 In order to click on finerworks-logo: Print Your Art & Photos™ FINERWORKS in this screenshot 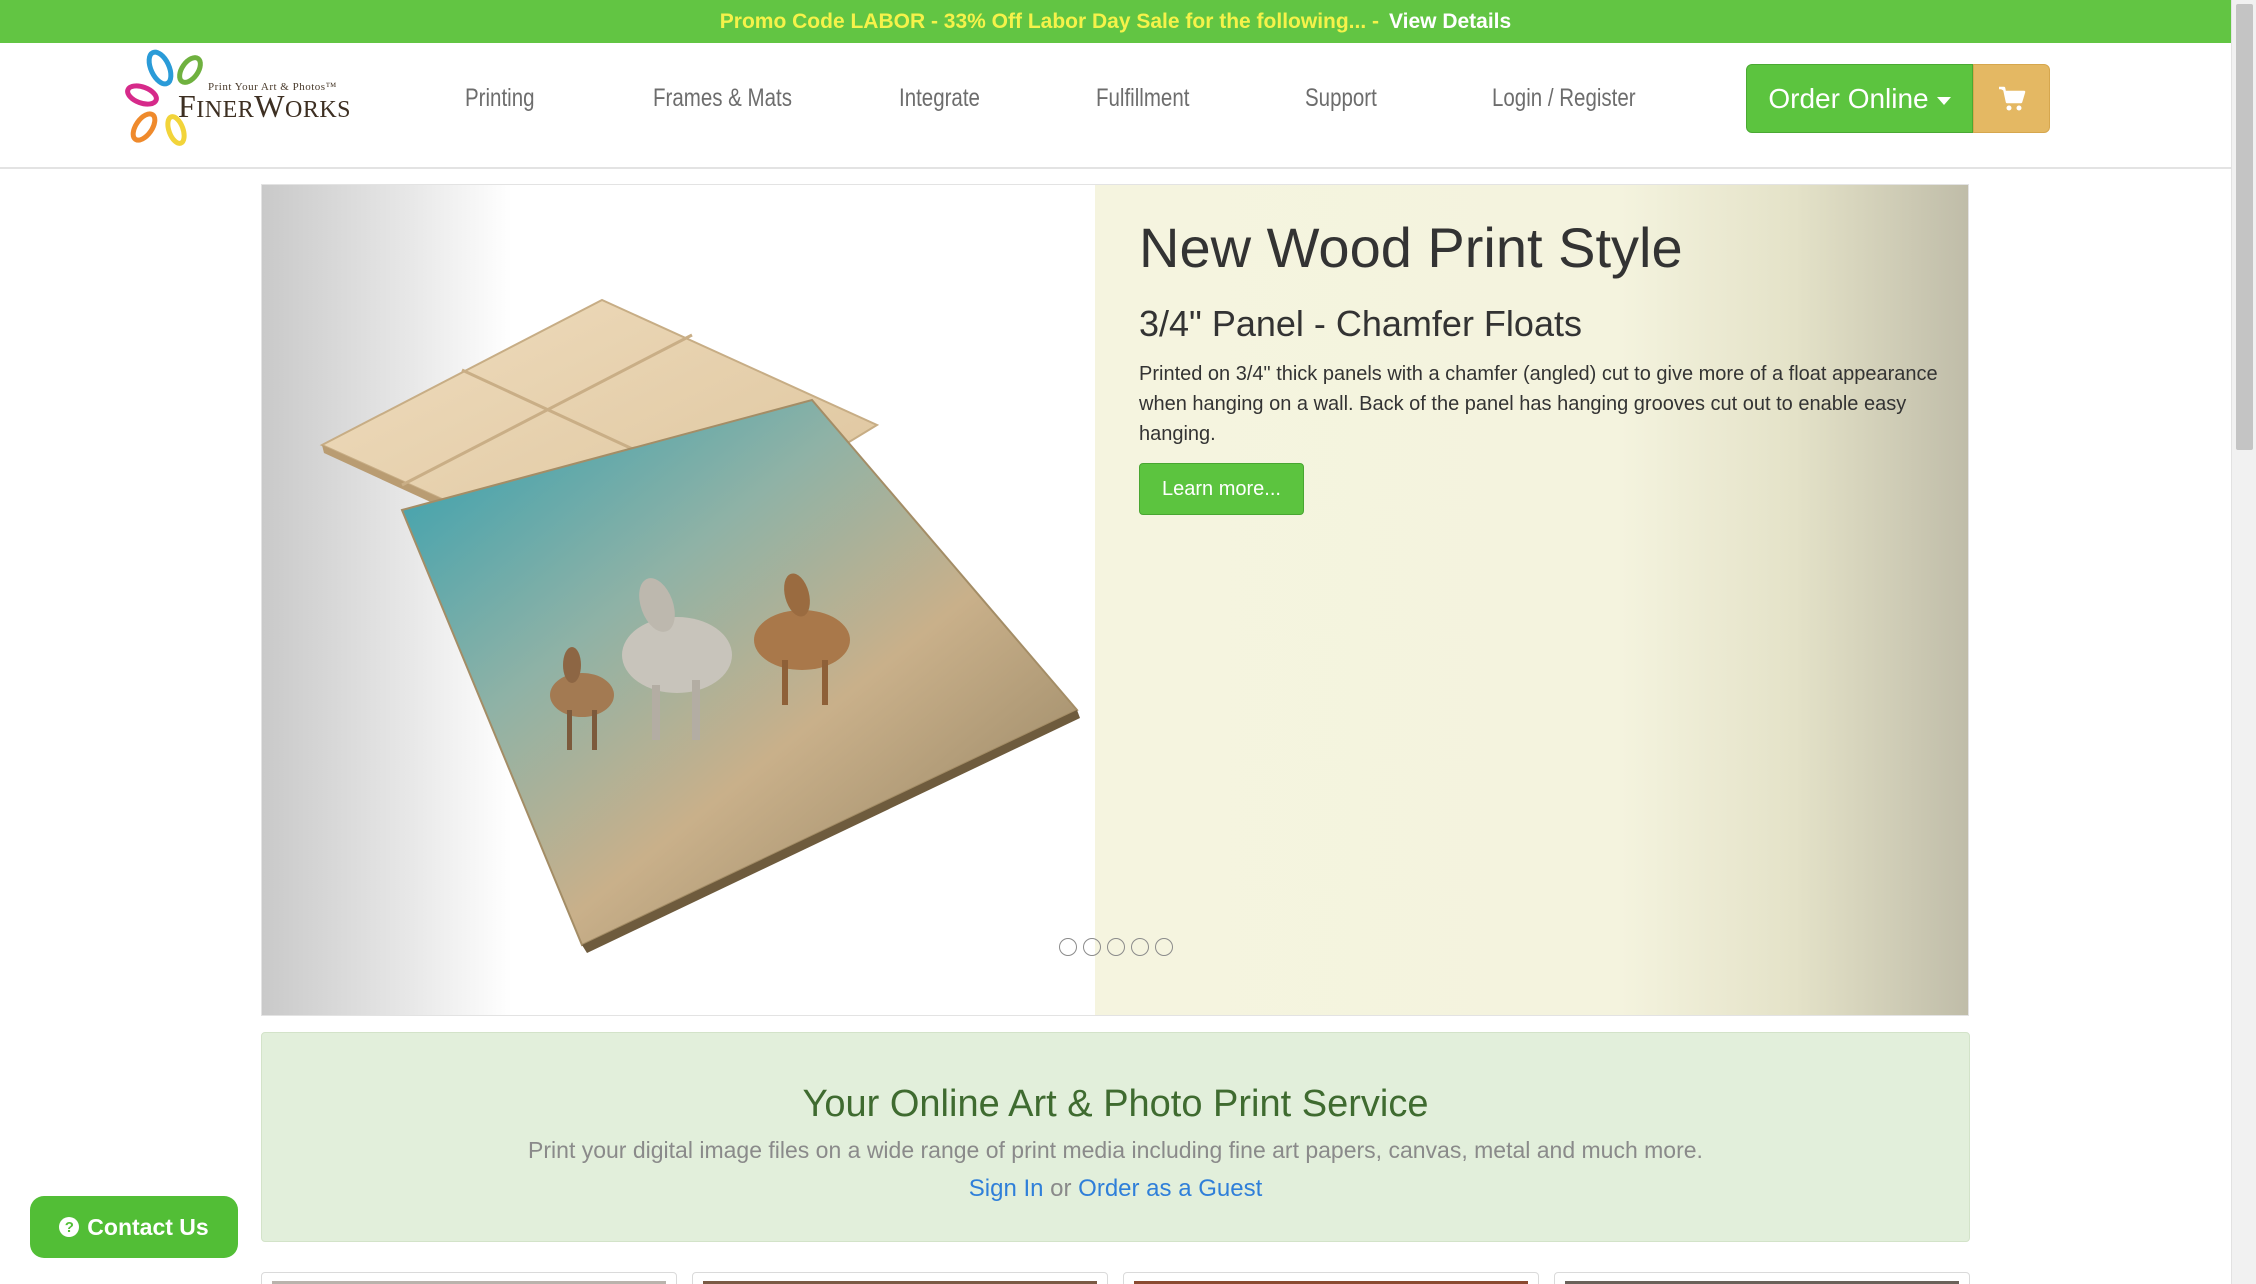, I will do `click(236, 96)`.